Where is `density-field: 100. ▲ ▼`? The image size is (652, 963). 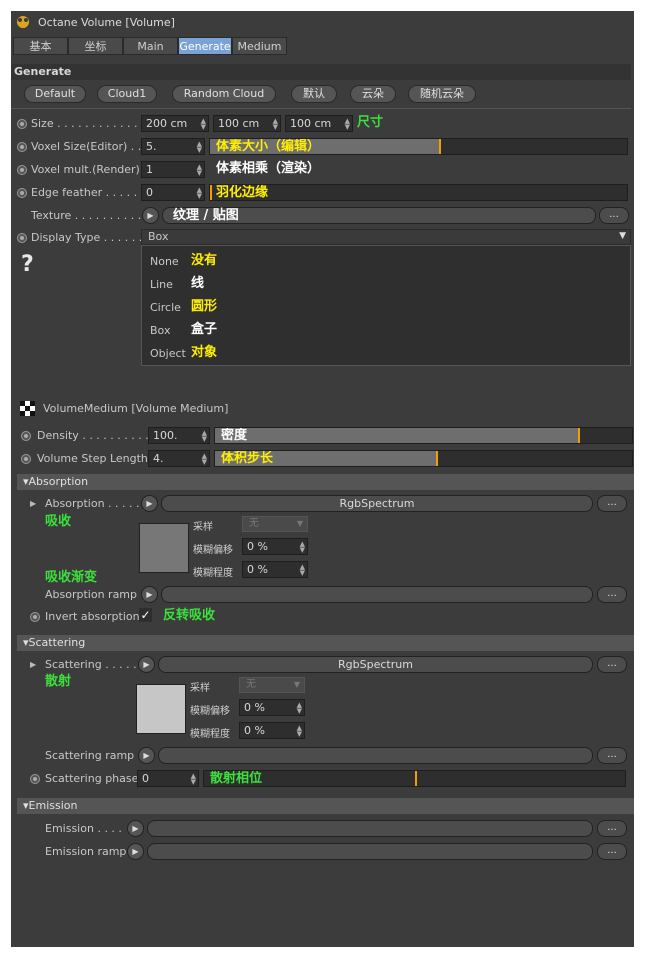 density-field: 100. ▲ ▼ is located at coordinates (179, 435).